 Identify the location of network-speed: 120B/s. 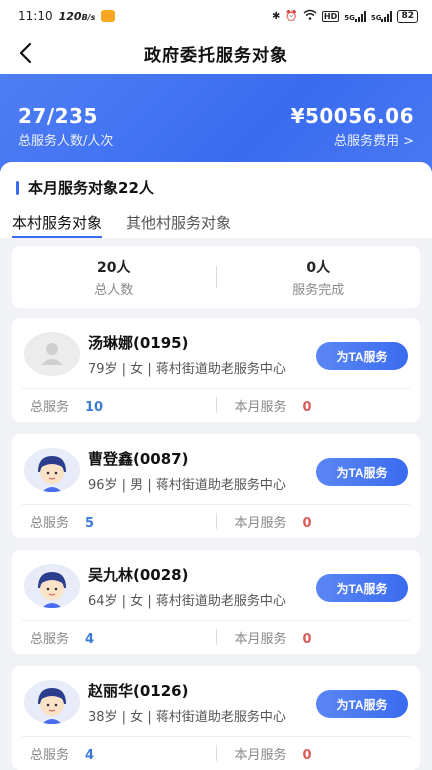
(77, 16).